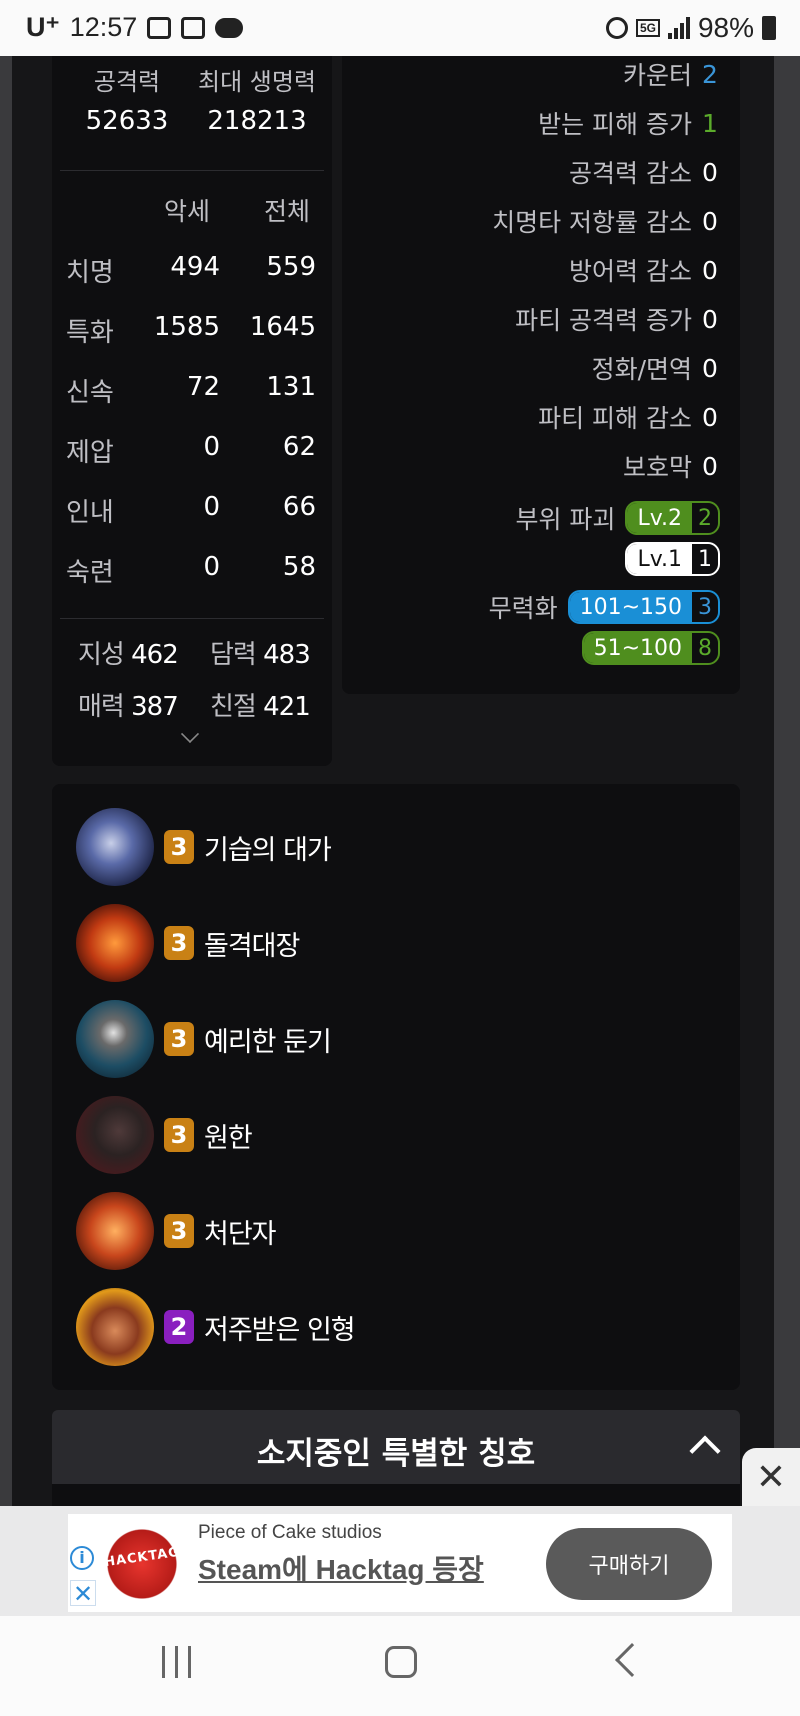 The height and width of the screenshot is (1716, 800). I want to click on stat-accessory-value: 494, so click(195, 267).